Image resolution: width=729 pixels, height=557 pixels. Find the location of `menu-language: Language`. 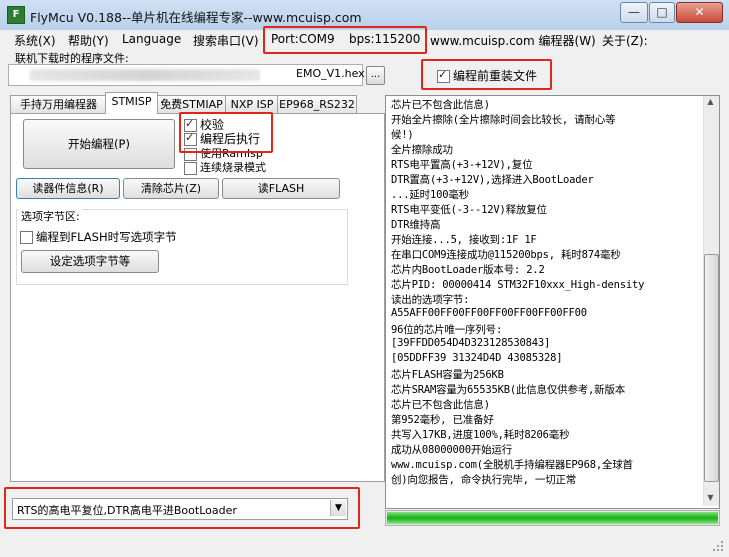

menu-language: Language is located at coordinates (151, 39).